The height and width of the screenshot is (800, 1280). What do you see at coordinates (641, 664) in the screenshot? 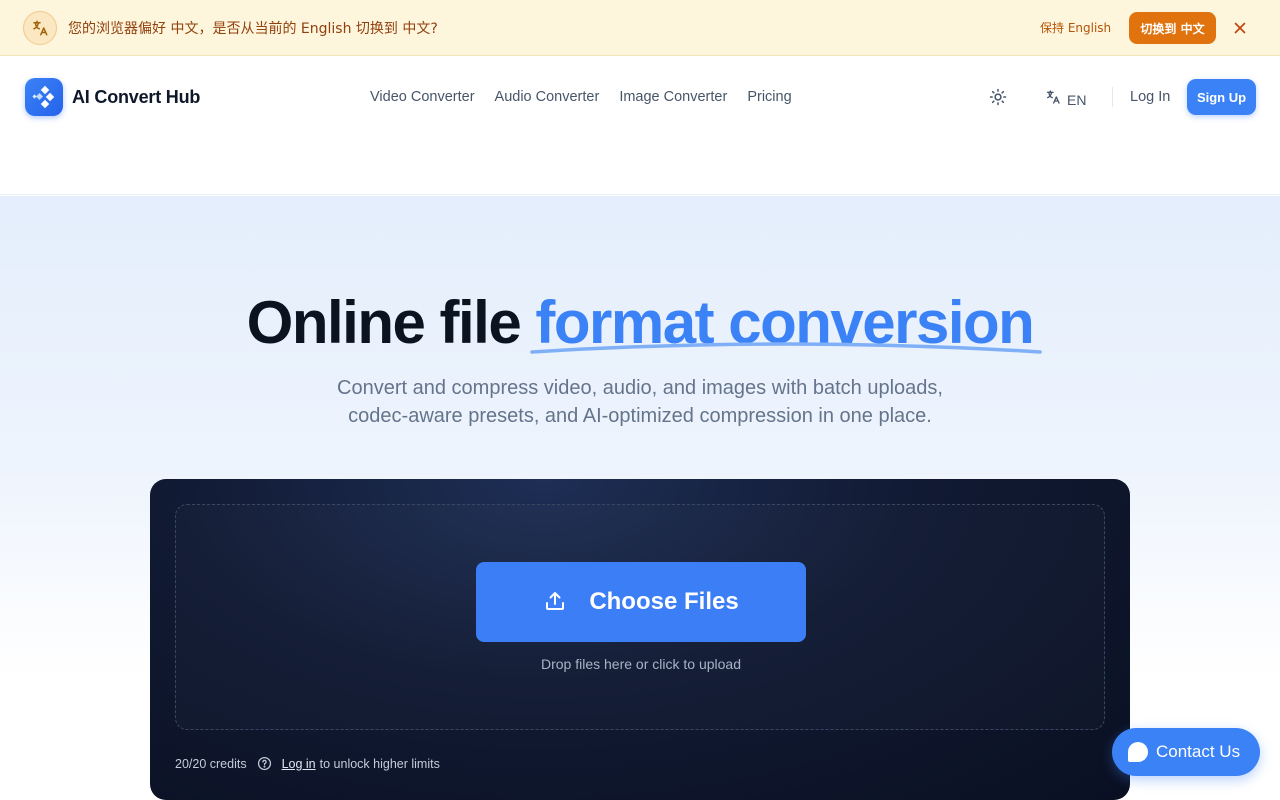
I see `drop-hint: Drop files here or click to upload` at bounding box center [641, 664].